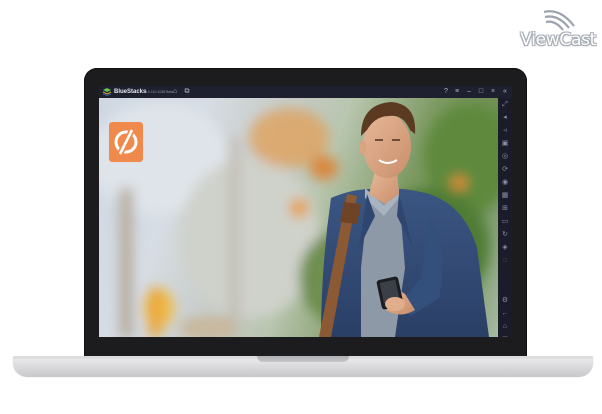  I want to click on home-icon: ⌂, so click(175, 92).